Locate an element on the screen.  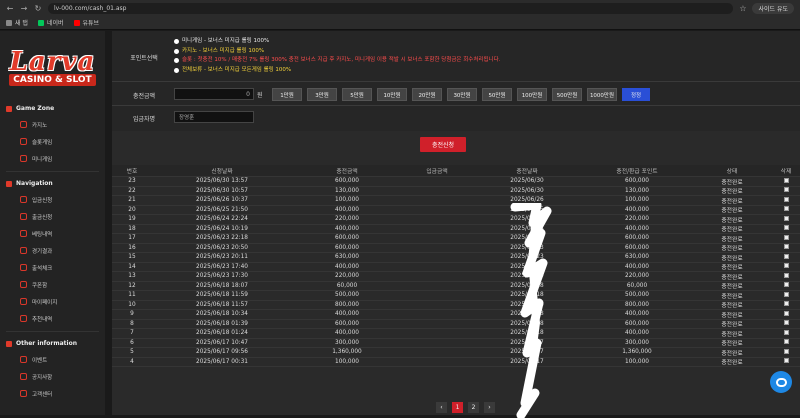
amount-preset-button: 1만원 is located at coordinates (287, 94).